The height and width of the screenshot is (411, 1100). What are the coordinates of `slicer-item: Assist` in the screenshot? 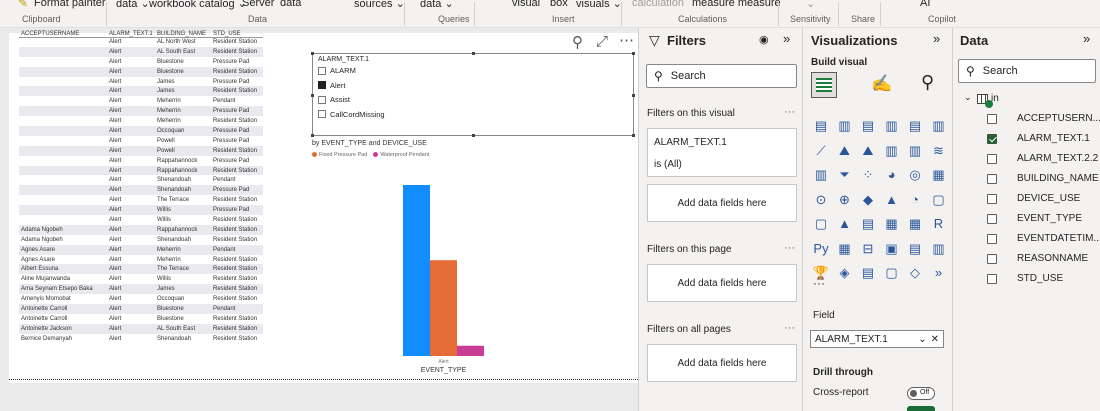 It's located at (334, 99).